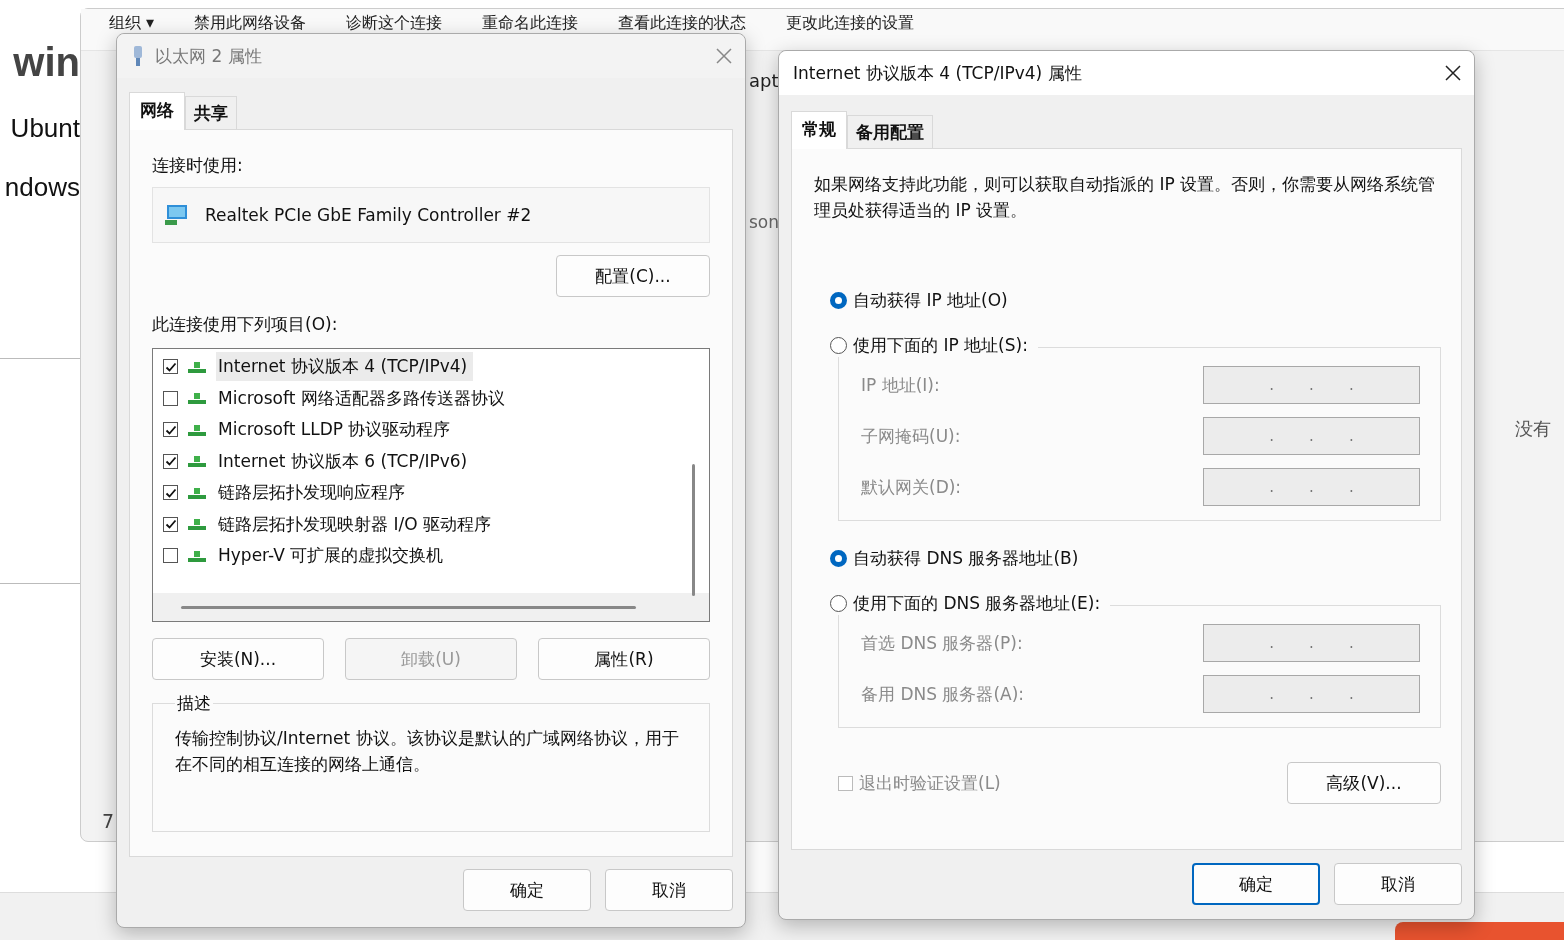 The height and width of the screenshot is (940, 1564). Describe the element at coordinates (138, 56) in the screenshot. I see `network-plug-icon` at that location.